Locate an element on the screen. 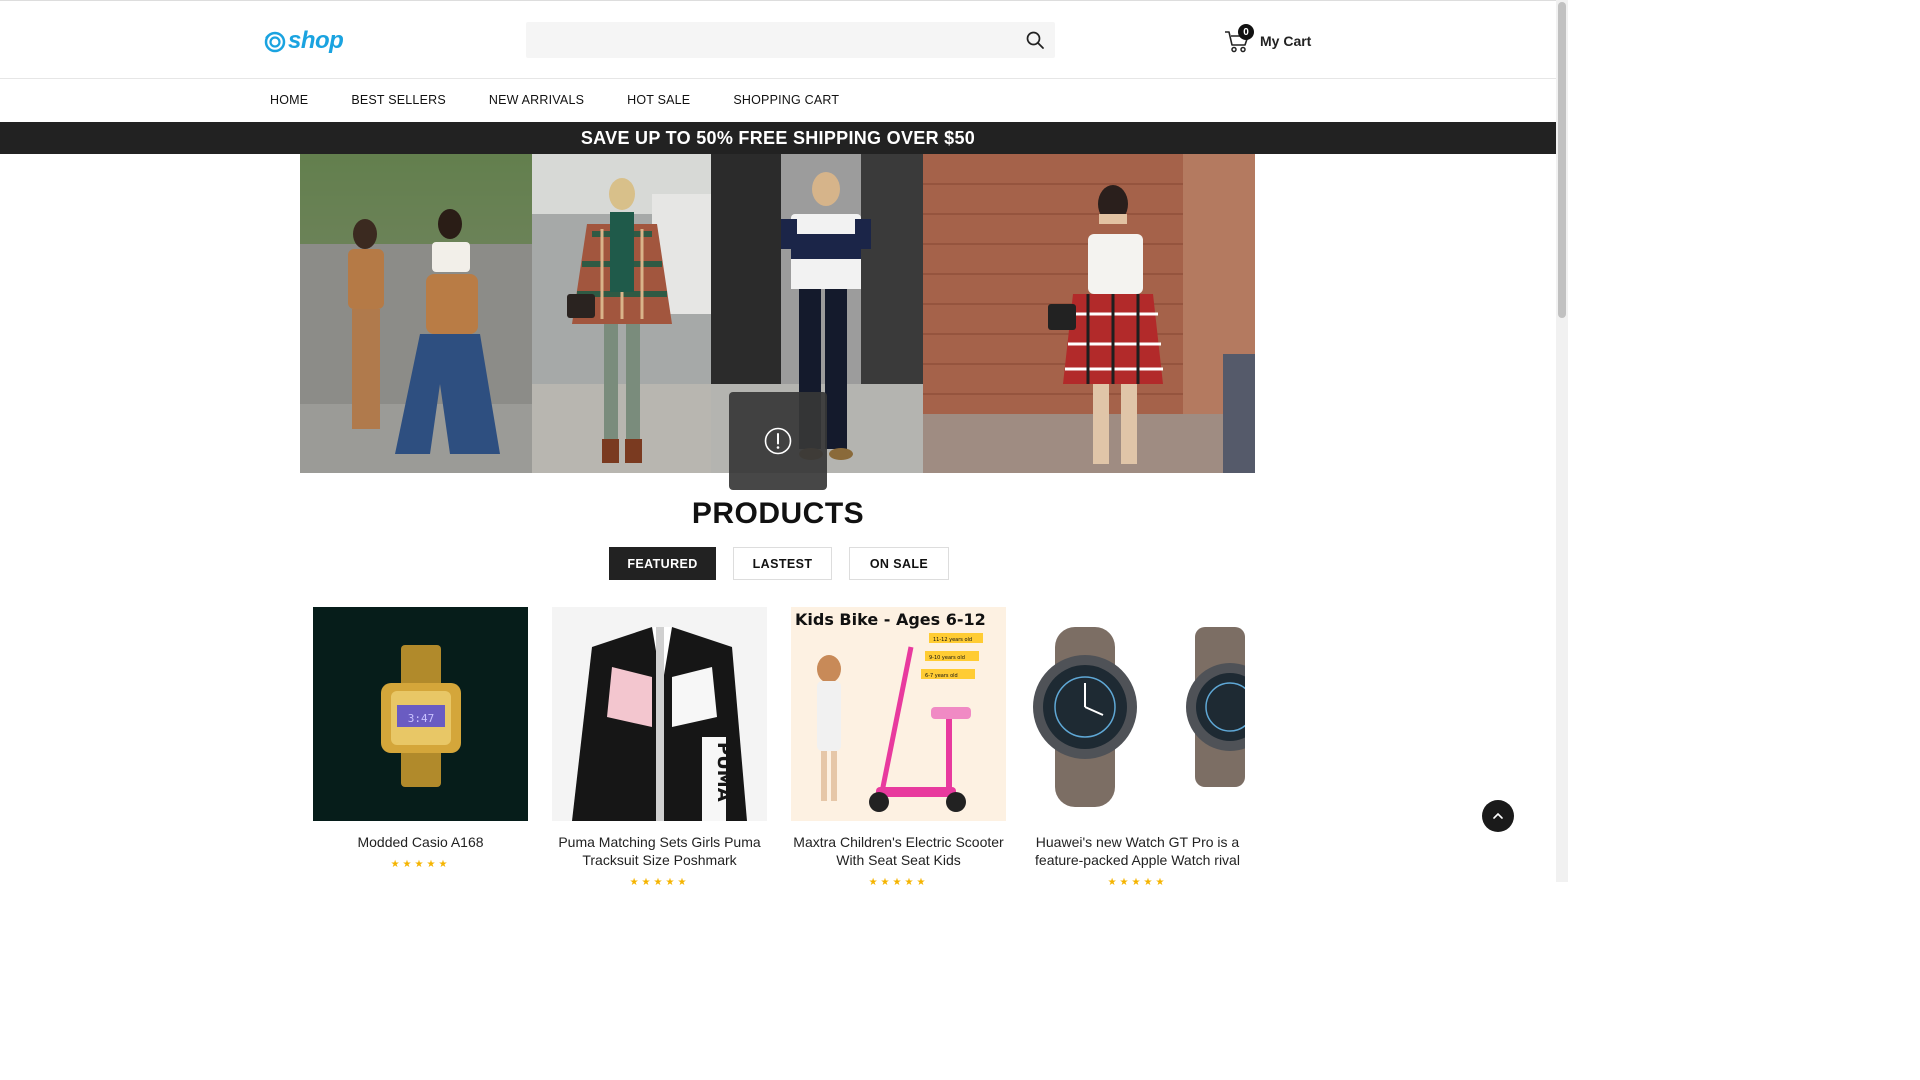 The width and height of the screenshot is (1920, 1080). search-bar is located at coordinates (790, 40).